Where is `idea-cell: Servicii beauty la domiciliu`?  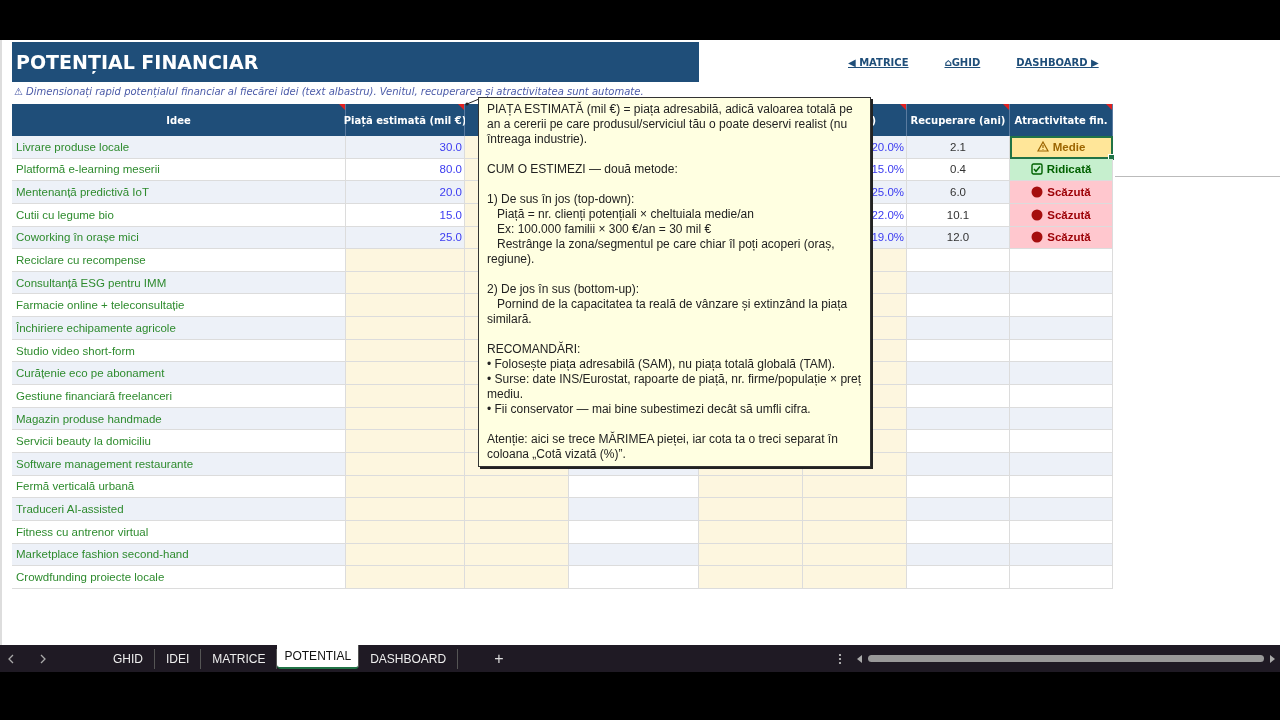
idea-cell: Servicii beauty la domiciliu is located at coordinates (179, 441).